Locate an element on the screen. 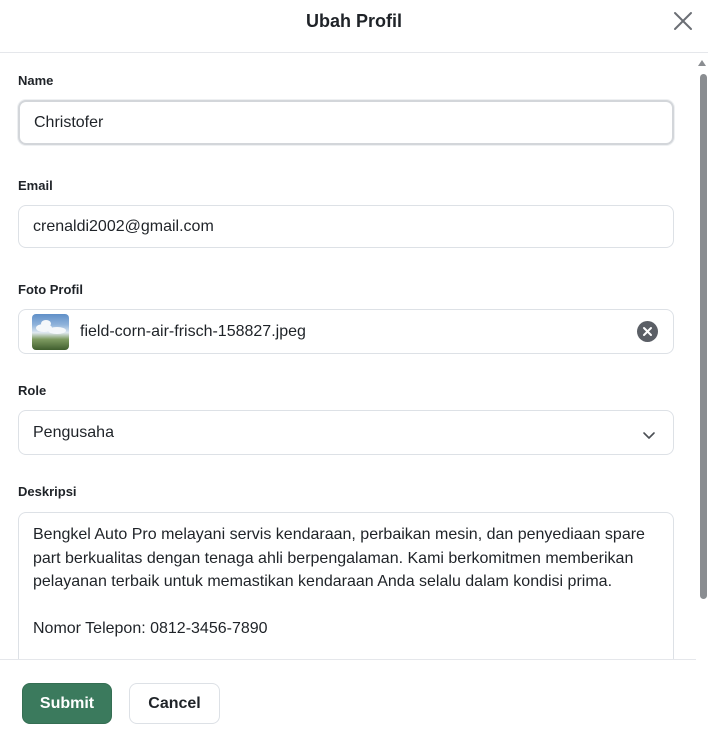 The image size is (708, 729). submit-button: Submit is located at coordinates (67, 703).